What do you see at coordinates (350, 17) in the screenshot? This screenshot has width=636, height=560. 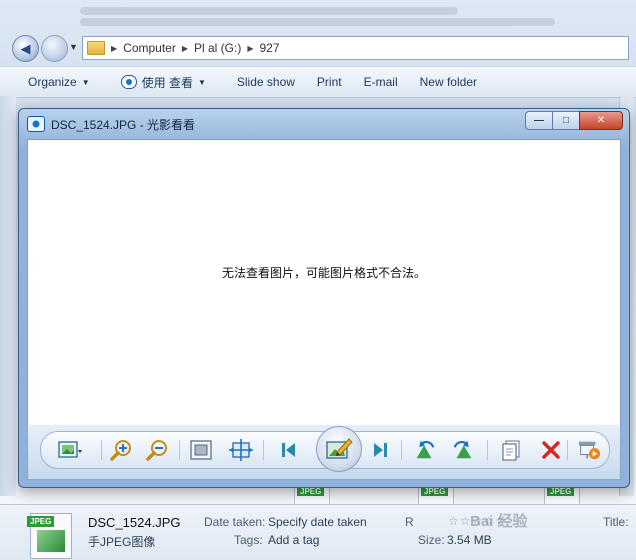 I see `blurred-header-text` at bounding box center [350, 17].